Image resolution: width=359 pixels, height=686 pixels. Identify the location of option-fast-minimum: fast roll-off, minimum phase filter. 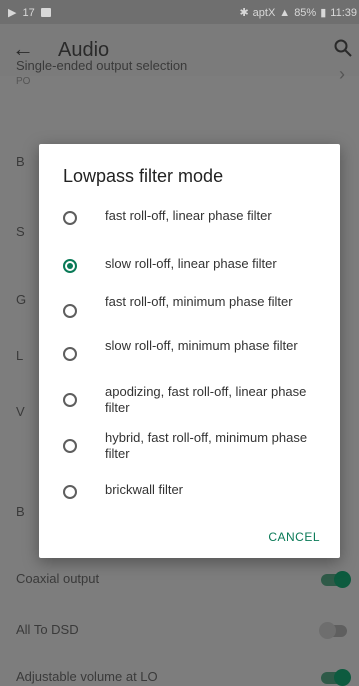
(198, 306).